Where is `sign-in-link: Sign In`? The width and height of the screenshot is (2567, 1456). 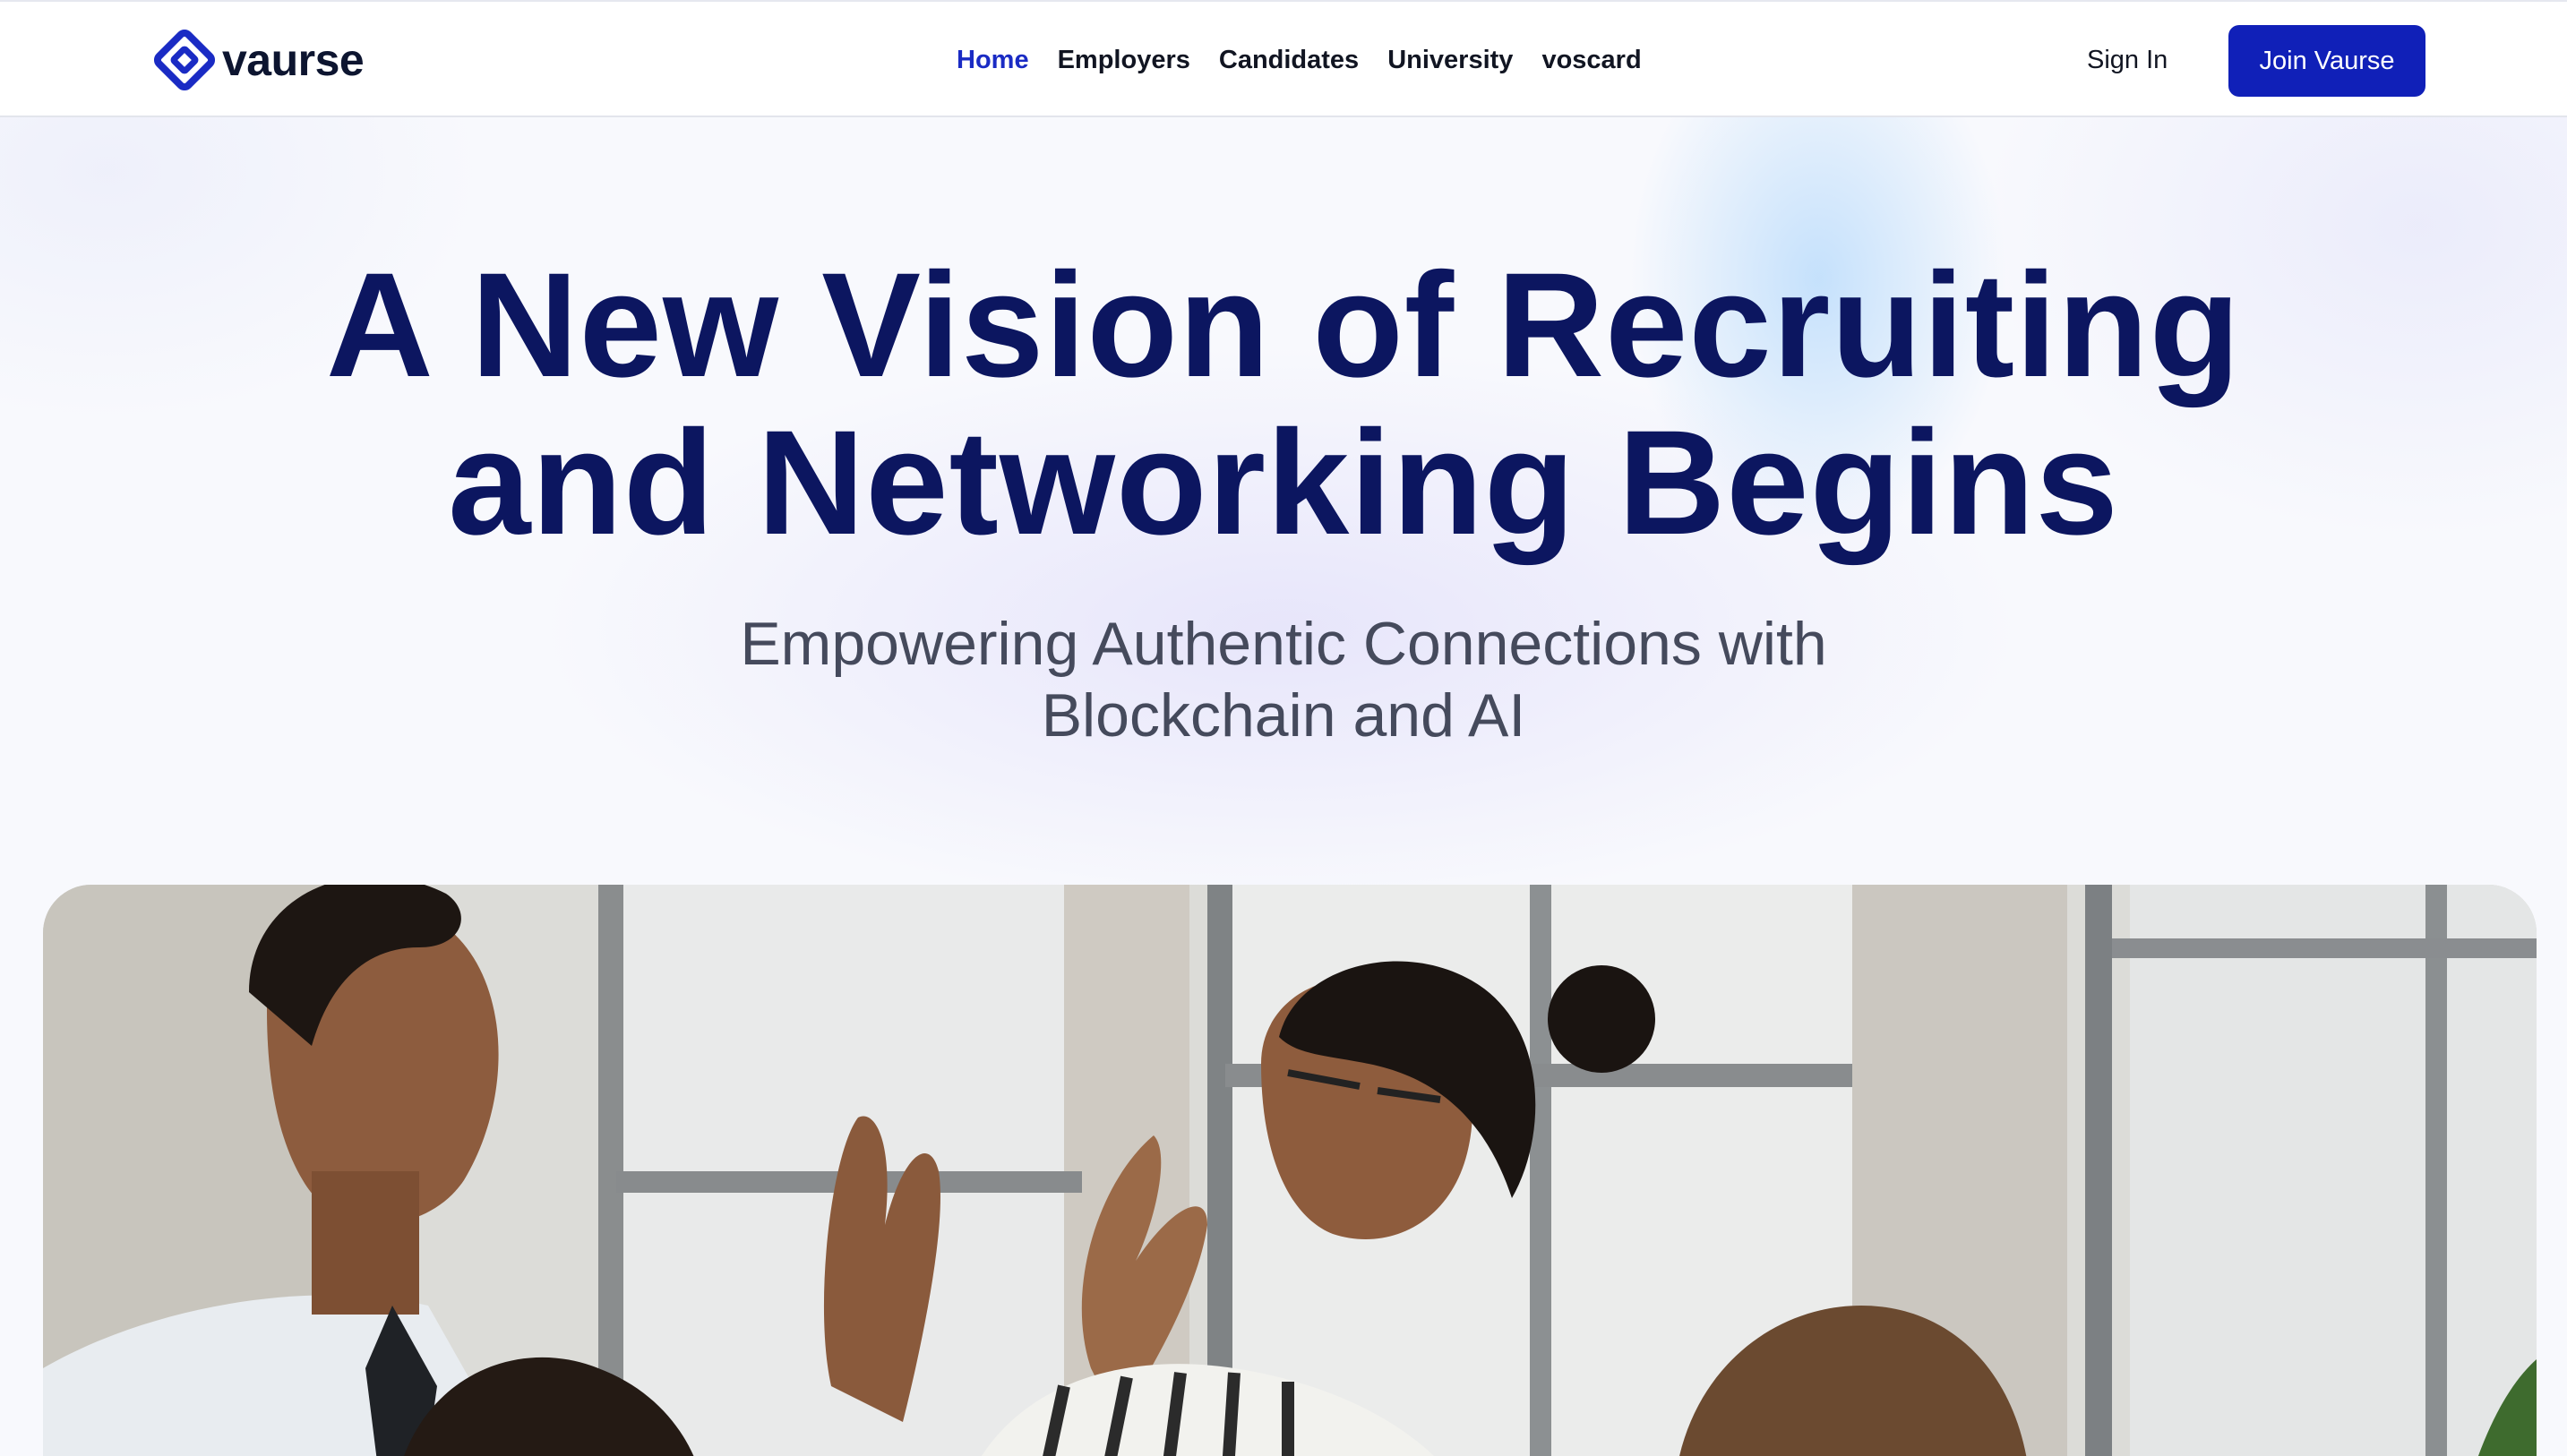 sign-in-link: Sign In is located at coordinates (2127, 60).